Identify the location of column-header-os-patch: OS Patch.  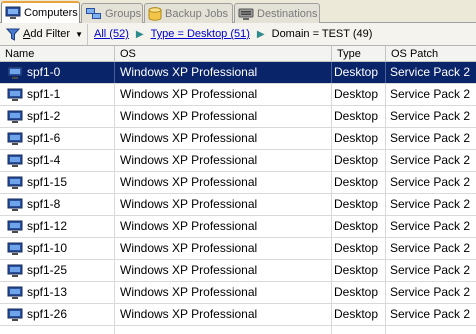
(431, 54).